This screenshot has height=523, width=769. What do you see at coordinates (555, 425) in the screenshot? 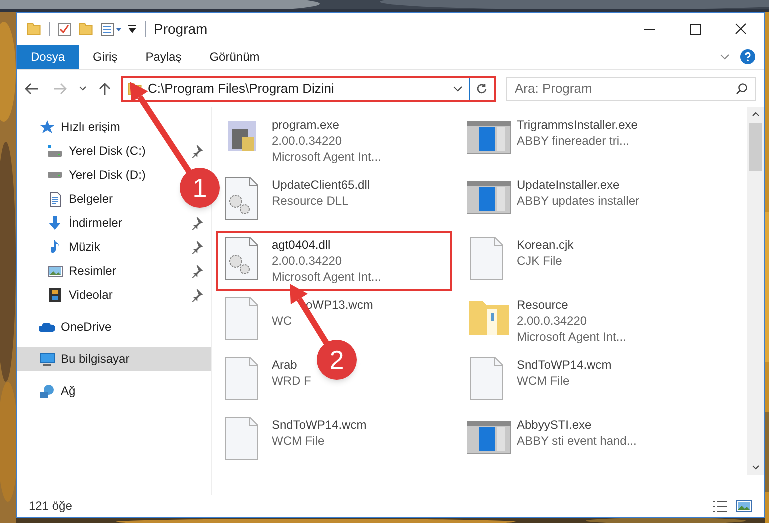
I see `file-name: AbbyySTI.exe` at bounding box center [555, 425].